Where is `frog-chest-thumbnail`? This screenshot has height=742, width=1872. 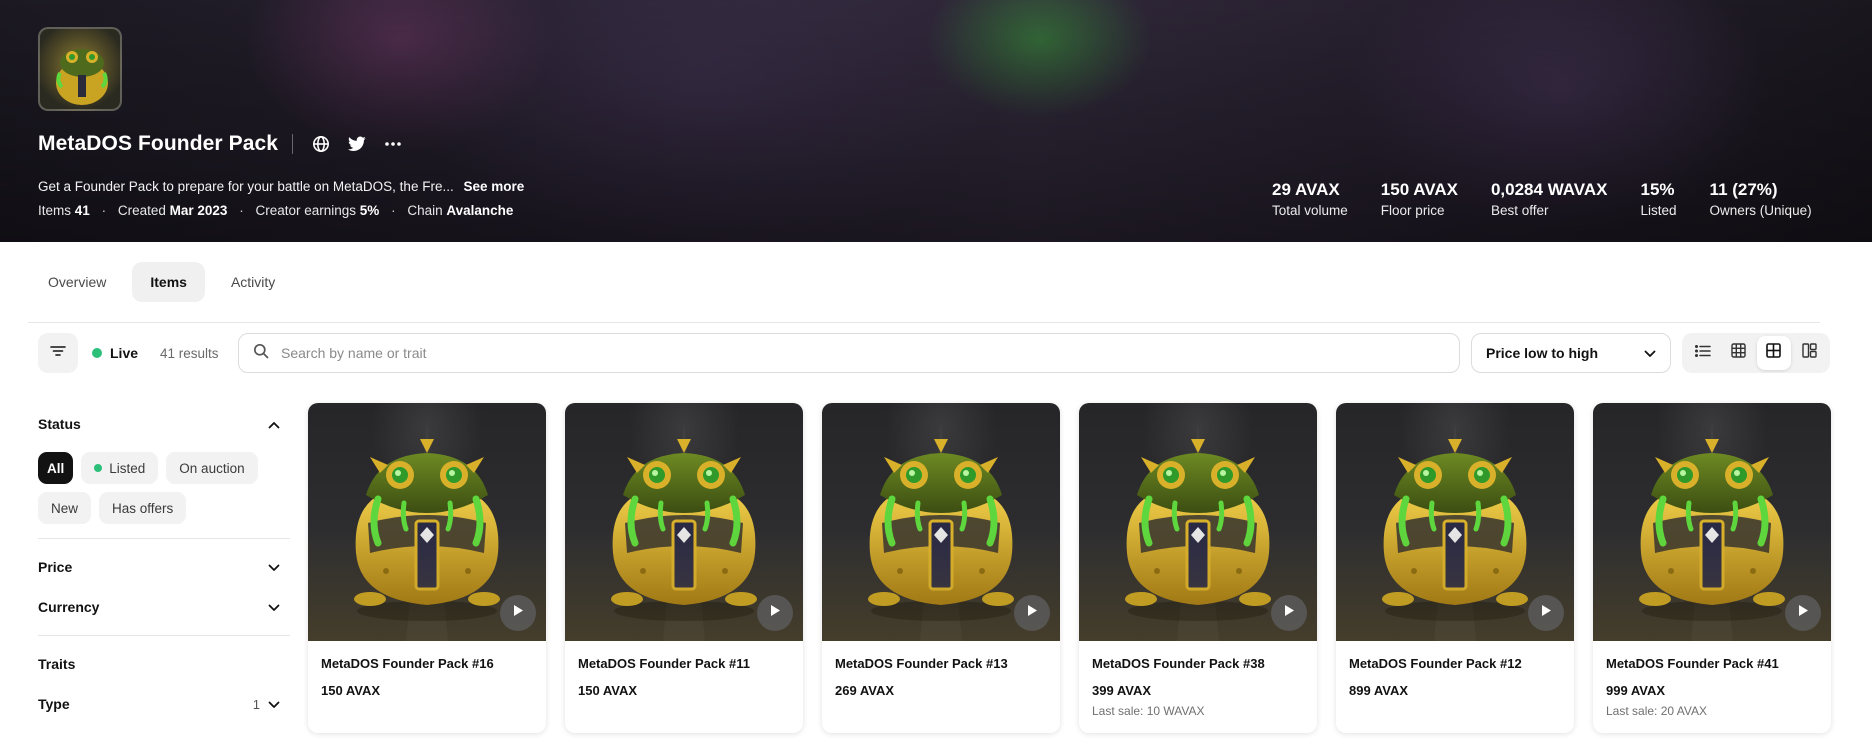 frog-chest-thumbnail is located at coordinates (82, 77).